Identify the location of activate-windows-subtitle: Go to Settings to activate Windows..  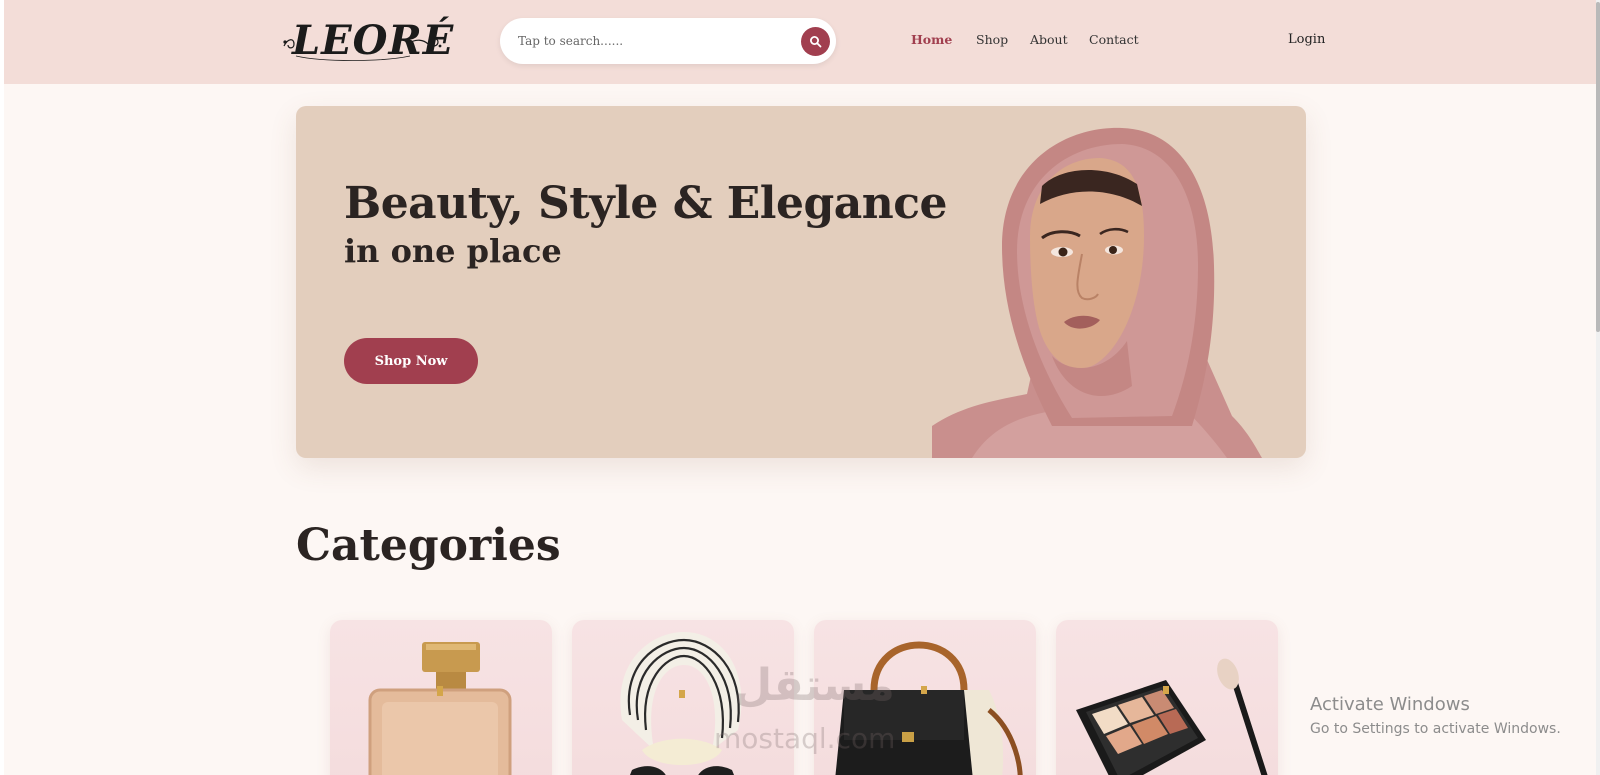
(1435, 729).